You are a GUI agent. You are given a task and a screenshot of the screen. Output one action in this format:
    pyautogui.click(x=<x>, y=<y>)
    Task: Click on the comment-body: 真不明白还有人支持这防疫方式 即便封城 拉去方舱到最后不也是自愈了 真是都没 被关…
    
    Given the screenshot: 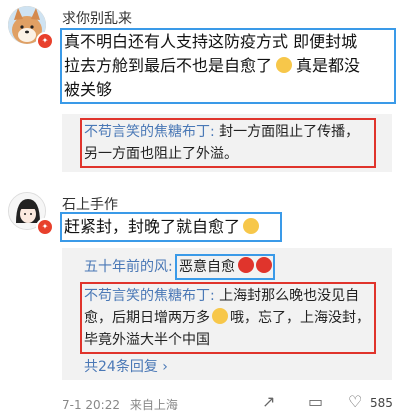 What is the action you would take?
    pyautogui.click(x=229, y=66)
    